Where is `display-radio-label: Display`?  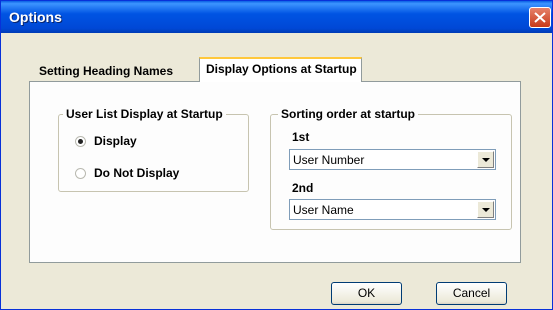
display-radio-label: Display is located at coordinates (115, 141).